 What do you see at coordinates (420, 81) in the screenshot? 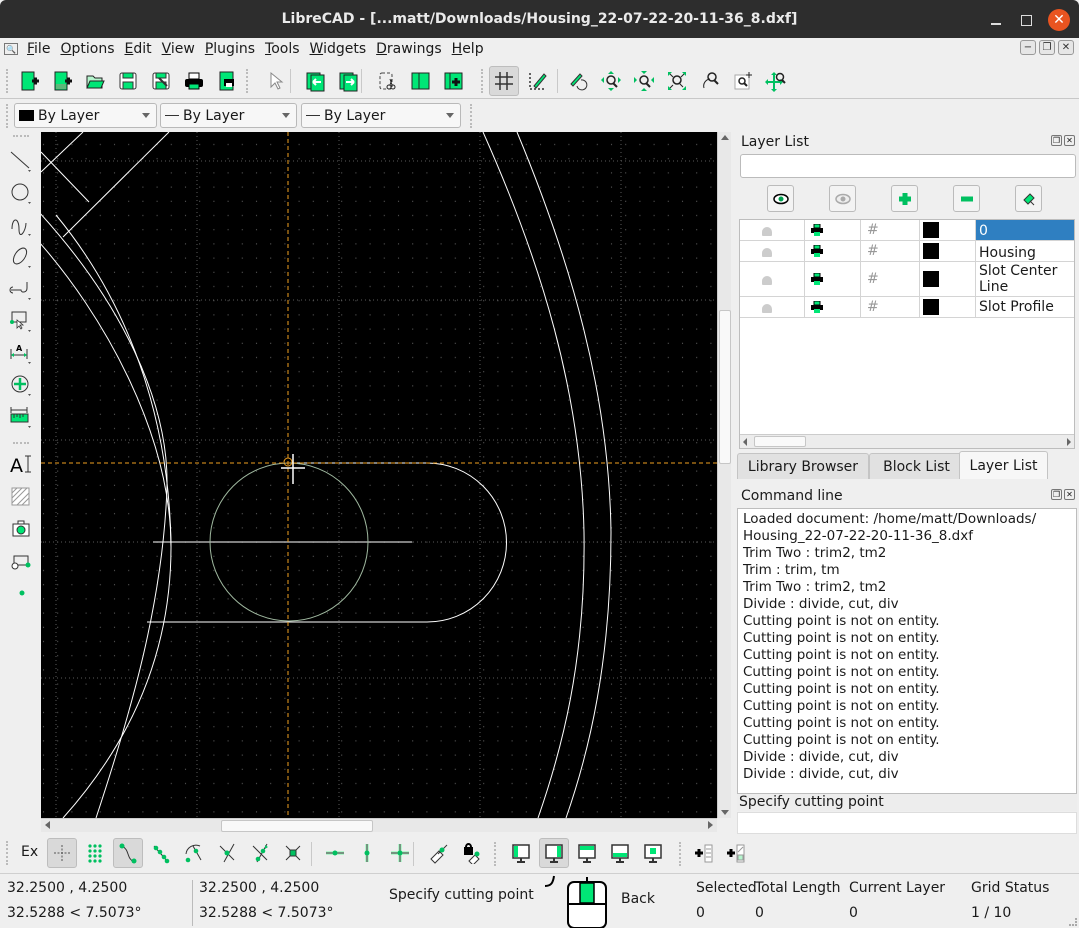
I see `copy-button` at bounding box center [420, 81].